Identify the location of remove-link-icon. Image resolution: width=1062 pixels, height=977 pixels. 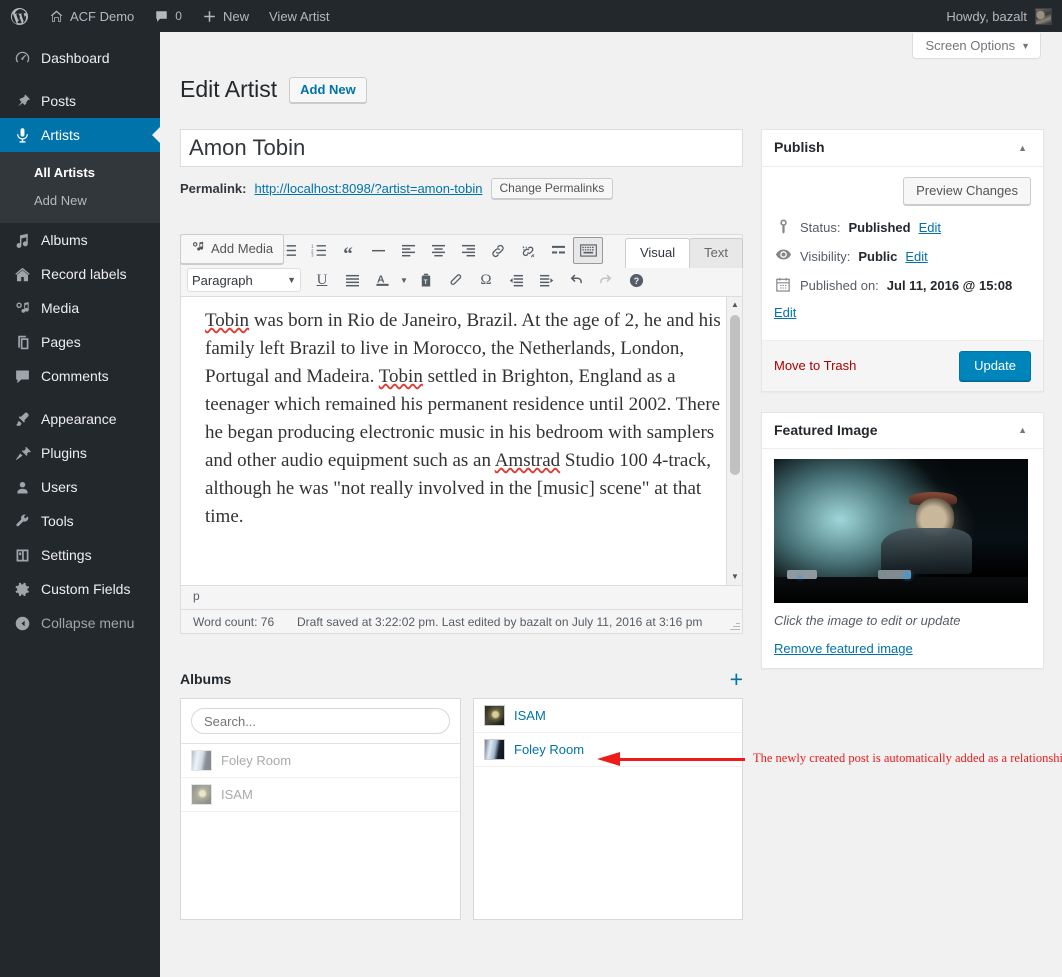
(528, 250).